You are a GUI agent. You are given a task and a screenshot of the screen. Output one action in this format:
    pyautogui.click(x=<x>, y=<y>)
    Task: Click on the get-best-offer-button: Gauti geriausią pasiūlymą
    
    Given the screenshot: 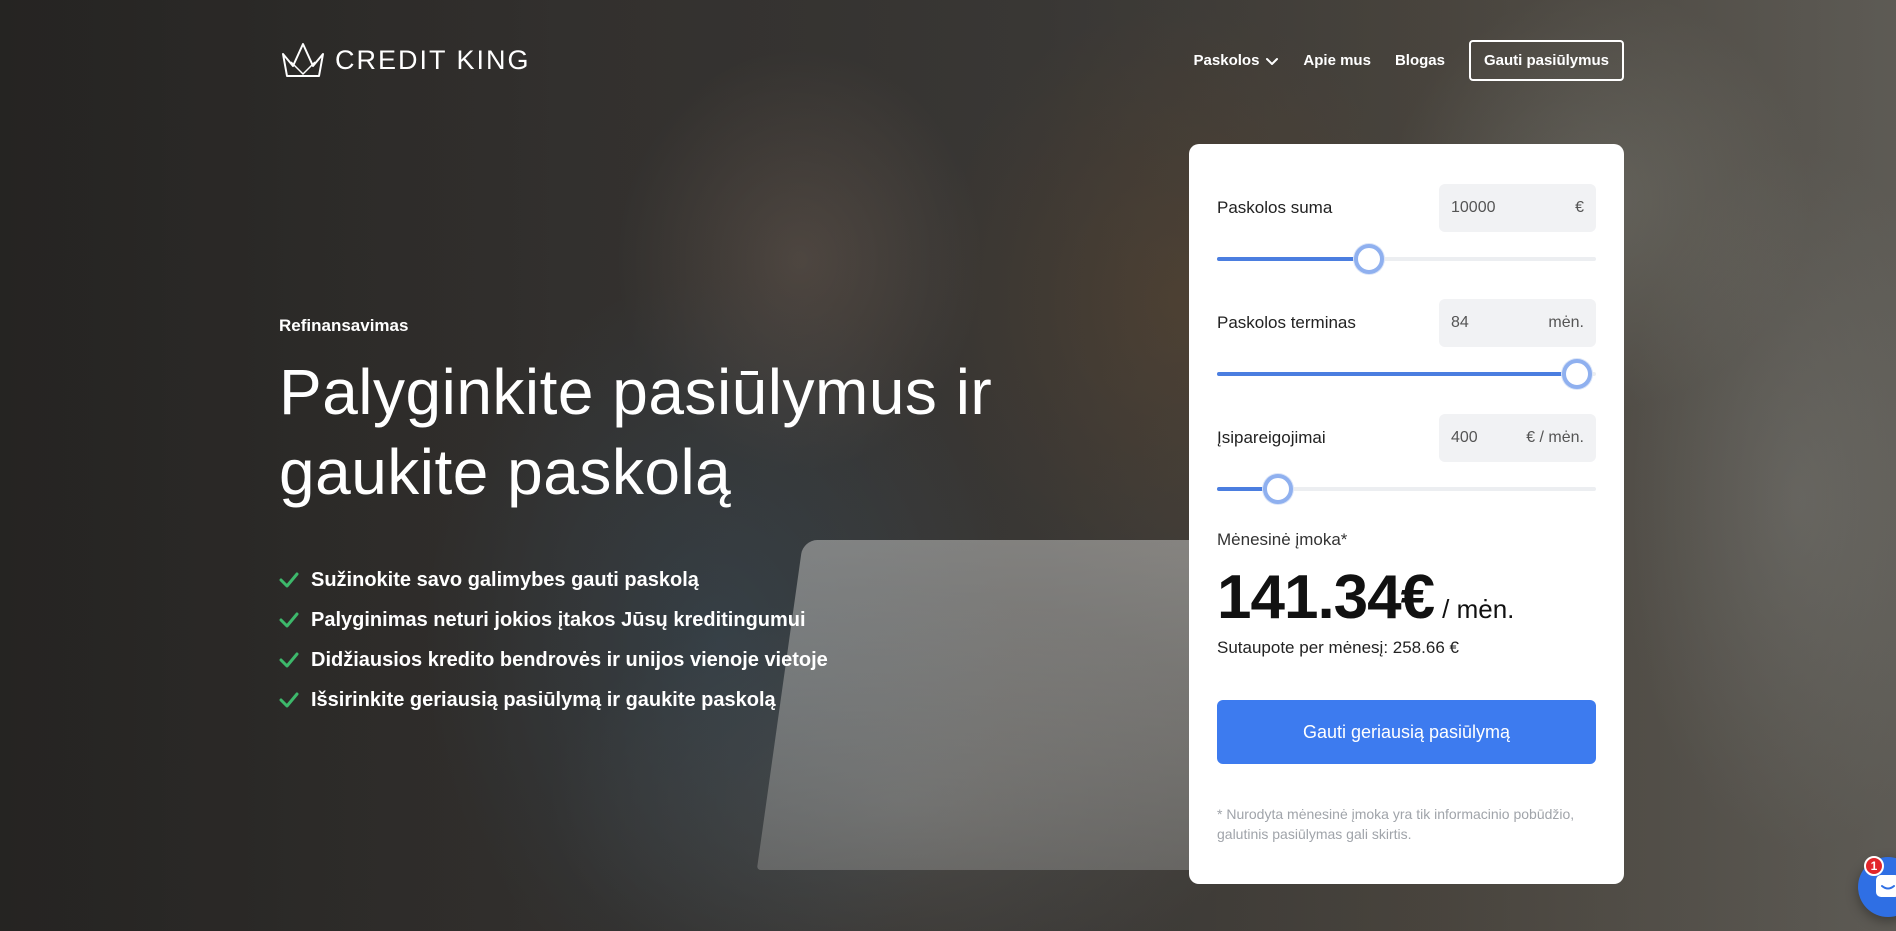 What is the action you would take?
    pyautogui.click(x=1406, y=732)
    